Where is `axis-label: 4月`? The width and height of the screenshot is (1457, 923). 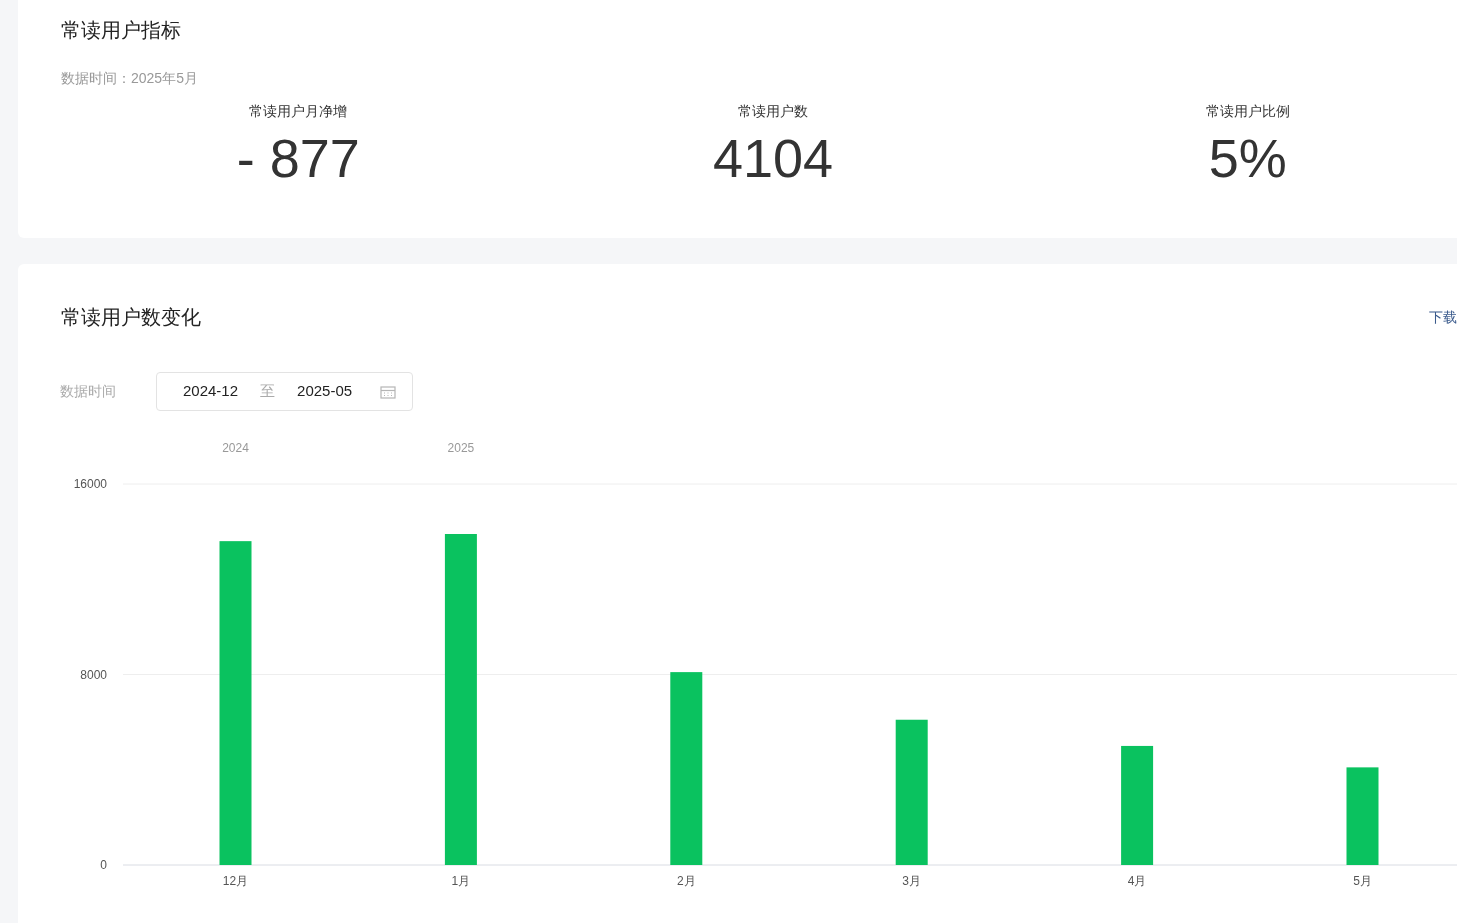 axis-label: 4月 is located at coordinates (1137, 881).